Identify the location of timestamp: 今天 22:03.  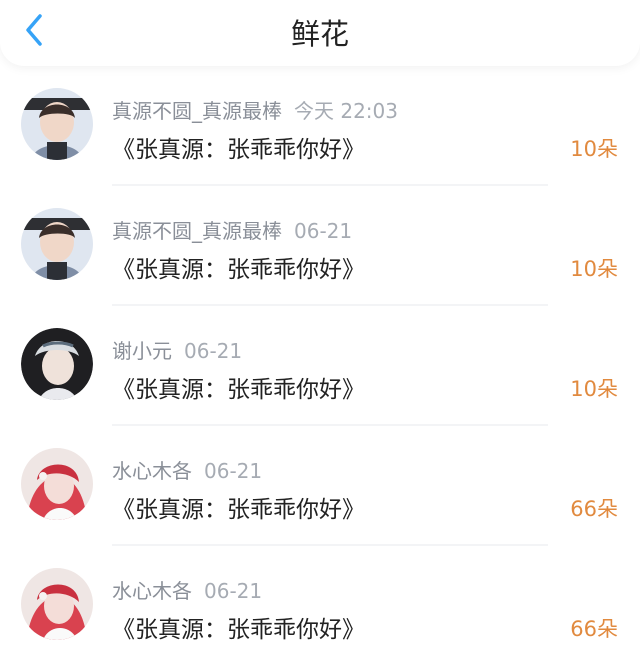
(346, 111).